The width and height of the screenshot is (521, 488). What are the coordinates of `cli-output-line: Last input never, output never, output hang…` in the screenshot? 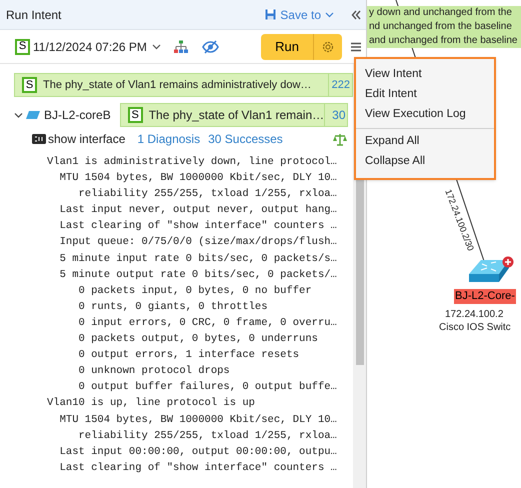 It's located at (197, 210).